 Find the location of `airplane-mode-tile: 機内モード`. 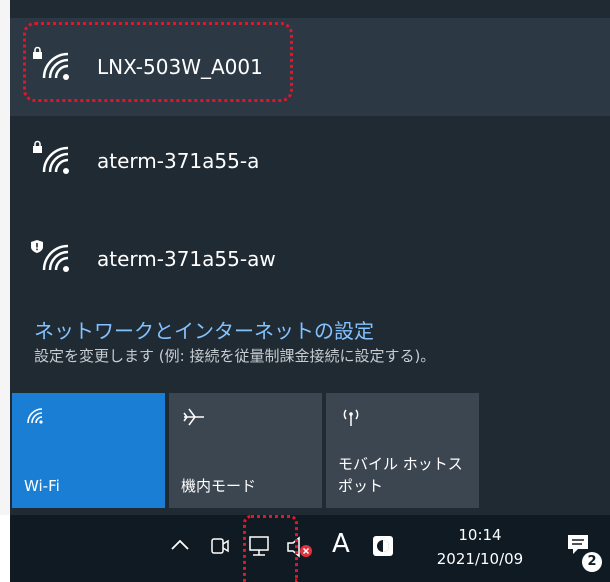

airplane-mode-tile: 機内モード is located at coordinates (245, 450).